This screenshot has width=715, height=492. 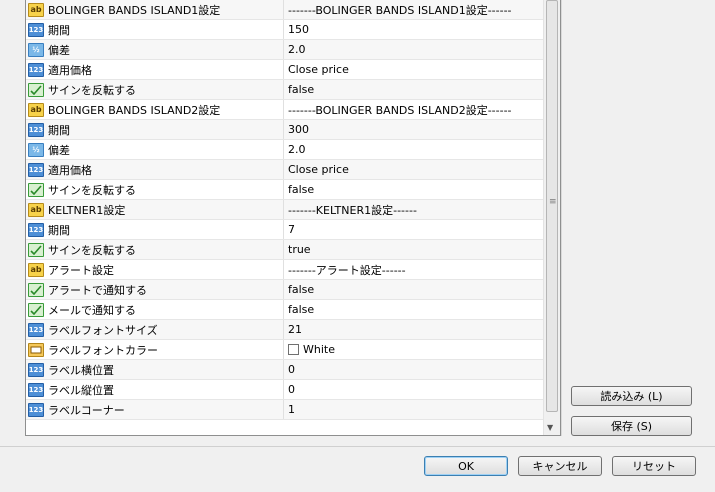 What do you see at coordinates (631, 426) in the screenshot?
I see `save-button: 保存 (S)` at bounding box center [631, 426].